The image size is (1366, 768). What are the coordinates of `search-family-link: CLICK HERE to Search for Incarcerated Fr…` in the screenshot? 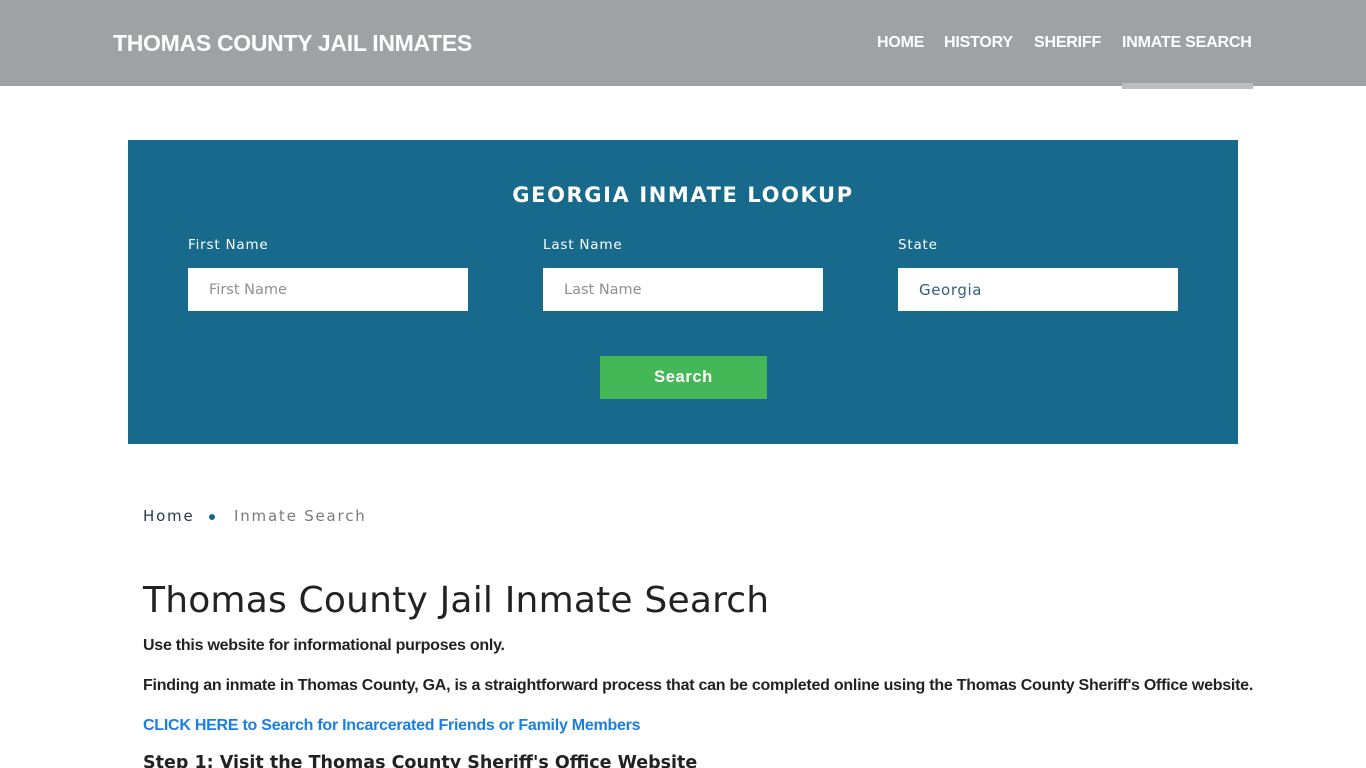 It's located at (392, 726).